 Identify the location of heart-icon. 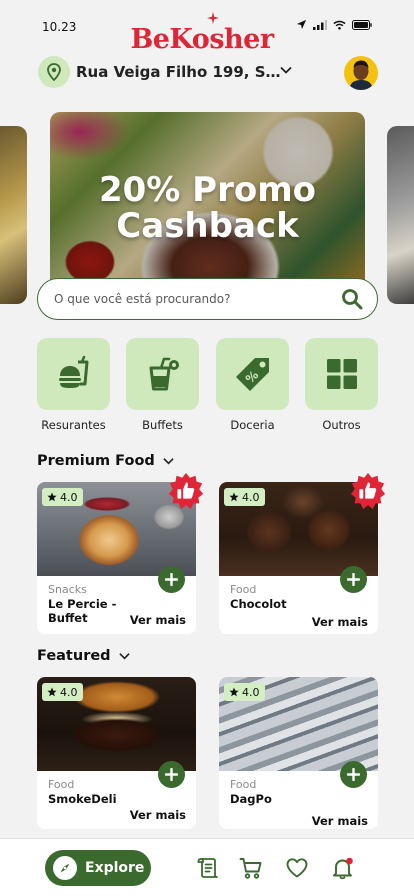
(297, 868).